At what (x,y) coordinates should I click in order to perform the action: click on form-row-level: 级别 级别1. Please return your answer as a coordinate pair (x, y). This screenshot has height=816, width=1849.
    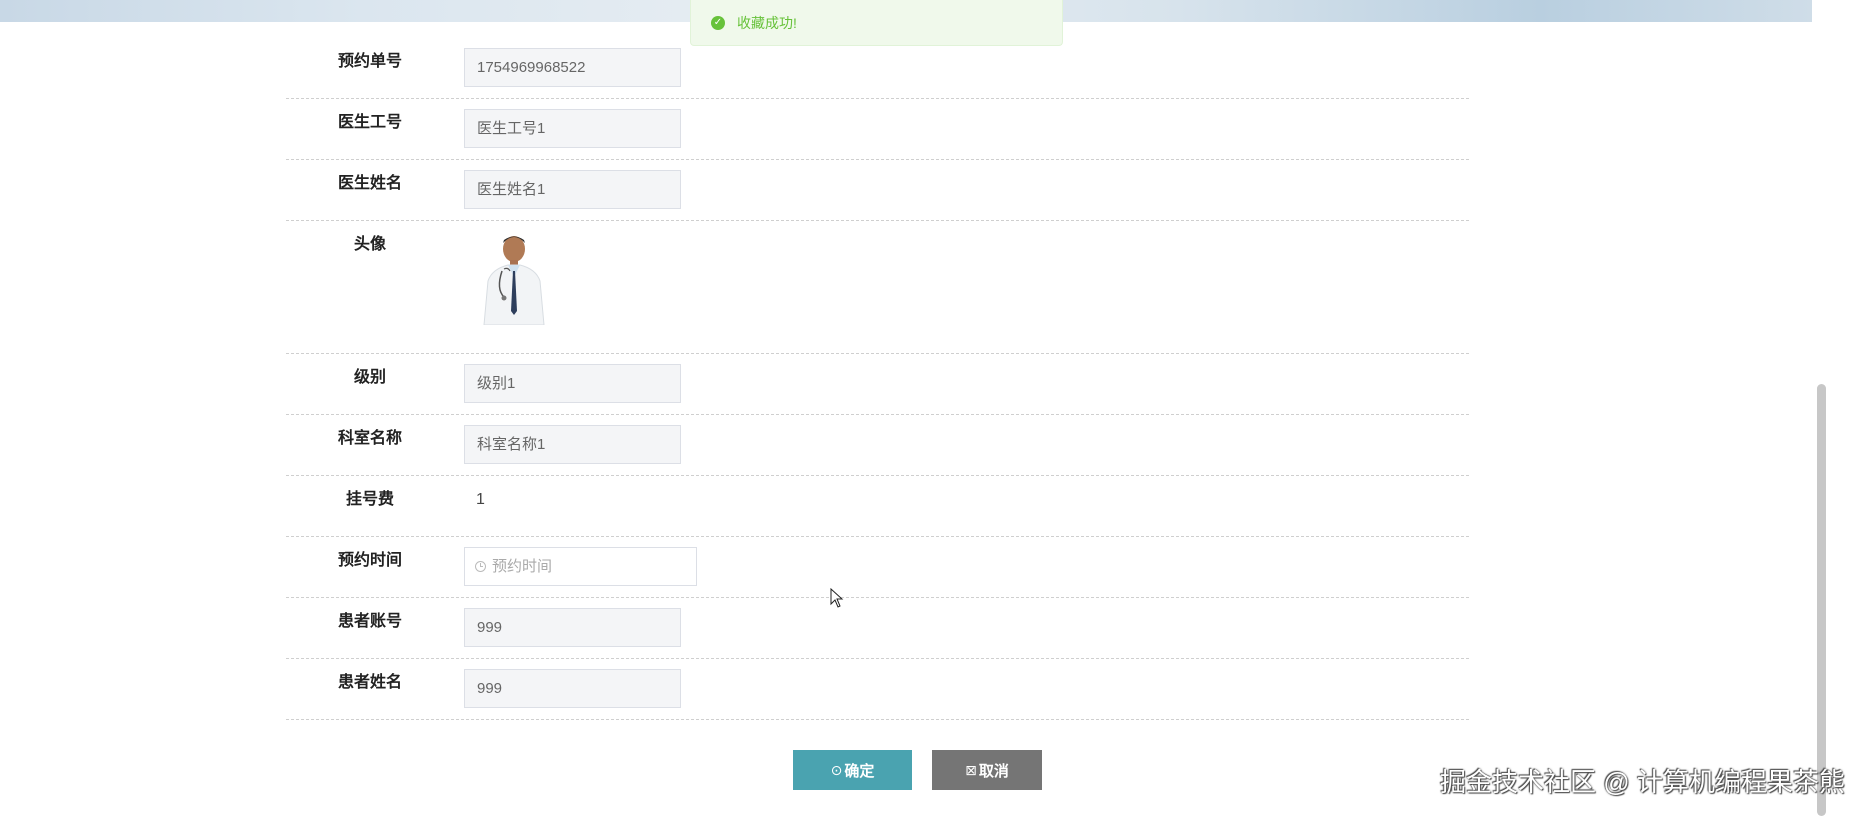
    Looking at the image, I should click on (877, 384).